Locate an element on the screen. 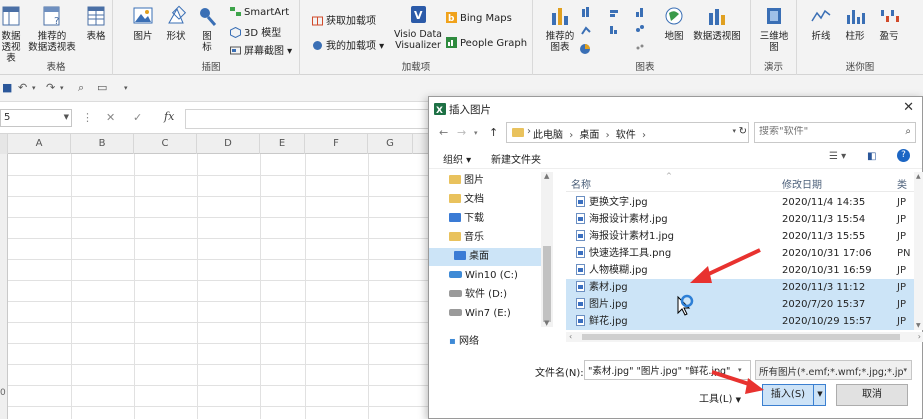 This screenshot has height=419, width=923. sparkline-winloss-button: 盈亏 is located at coordinates (889, 22).